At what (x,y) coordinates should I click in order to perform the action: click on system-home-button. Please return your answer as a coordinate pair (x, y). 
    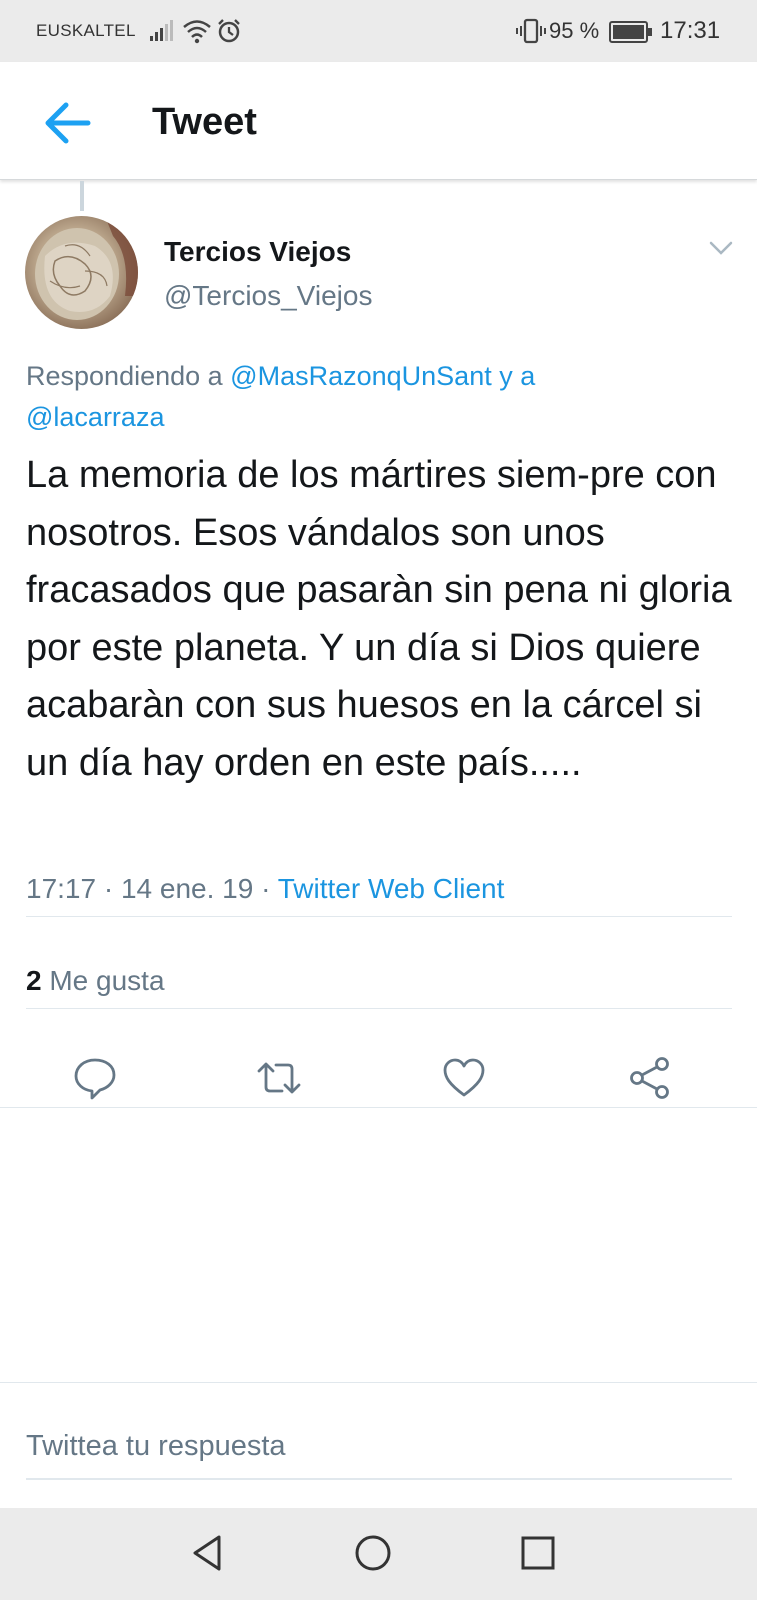
    Looking at the image, I should click on (373, 1553).